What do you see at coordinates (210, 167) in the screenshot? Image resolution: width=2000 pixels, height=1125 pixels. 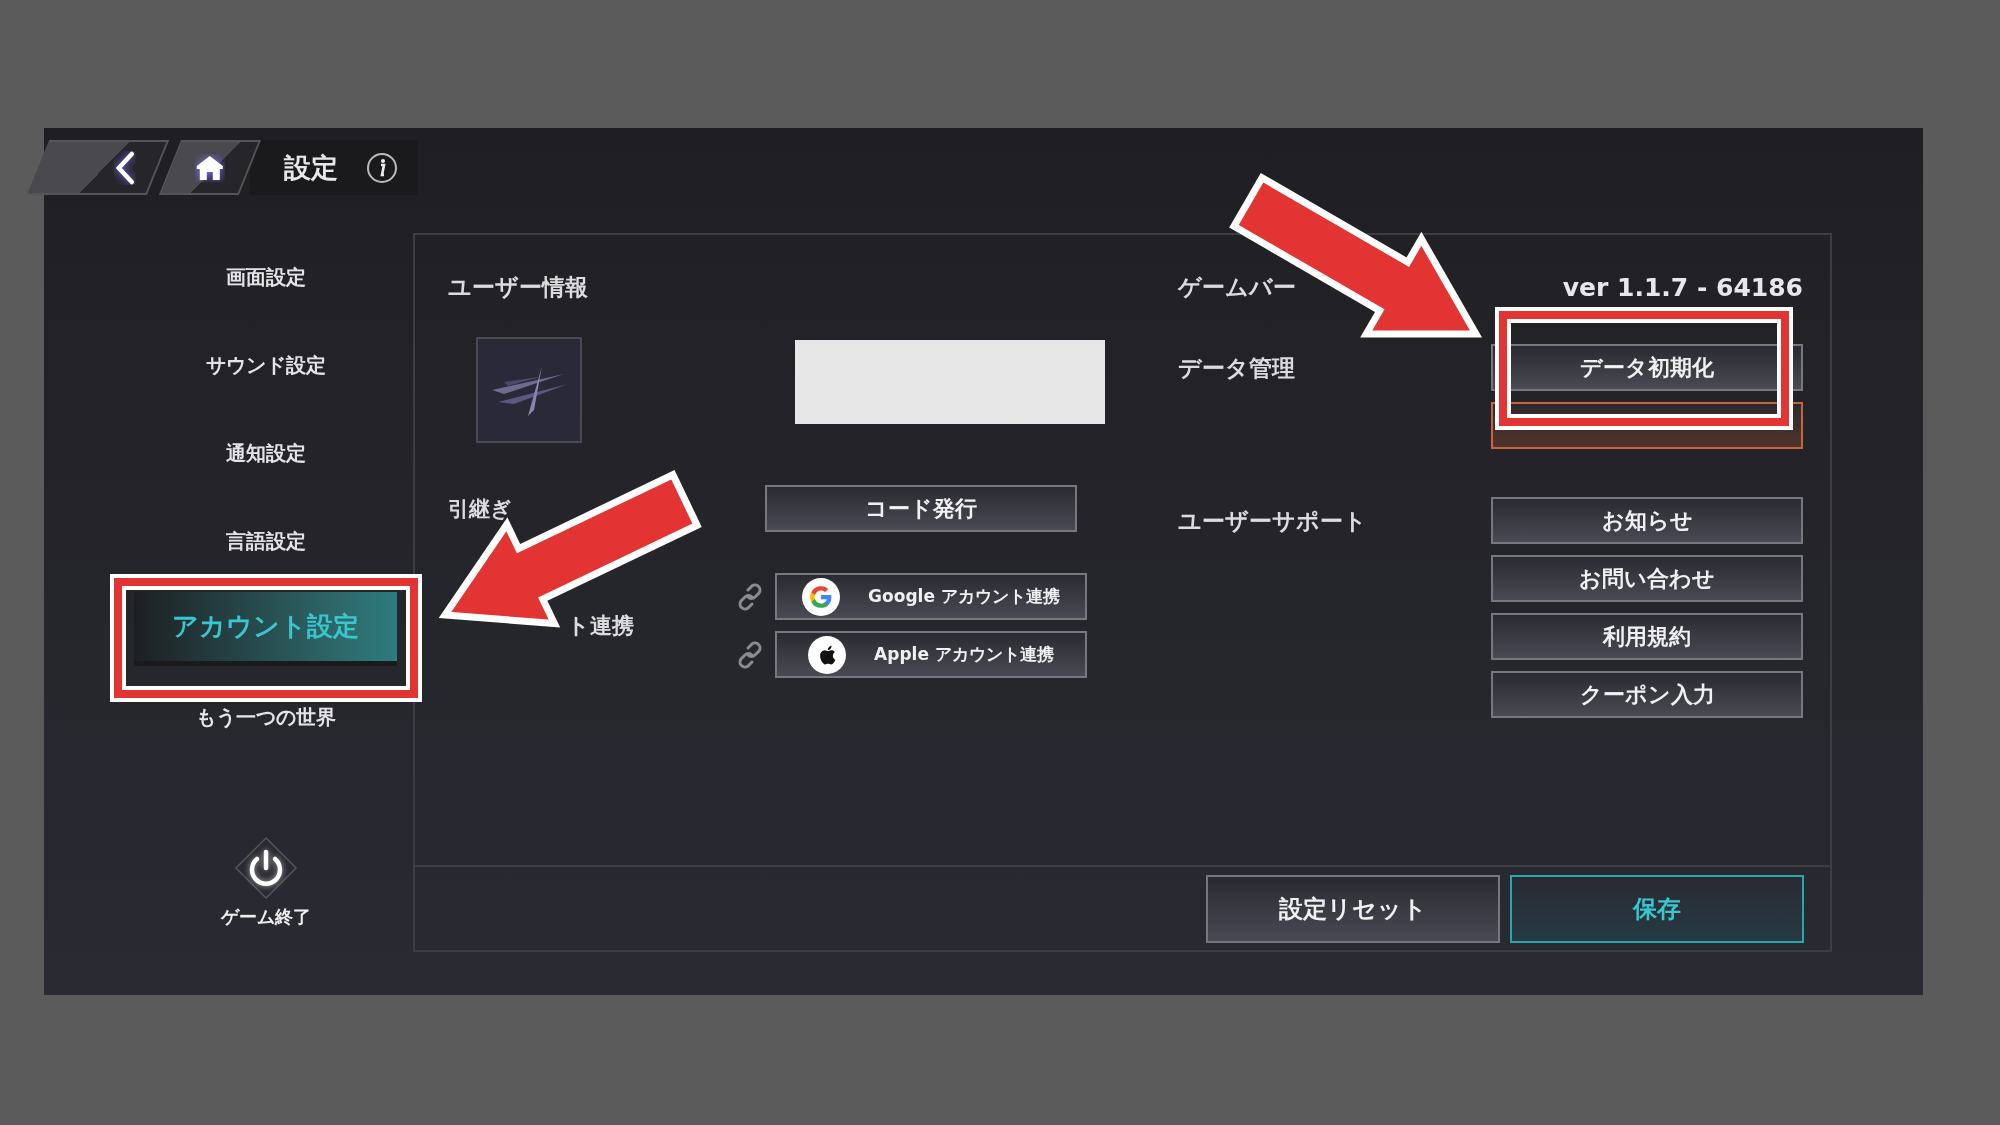 I see `home-icon` at bounding box center [210, 167].